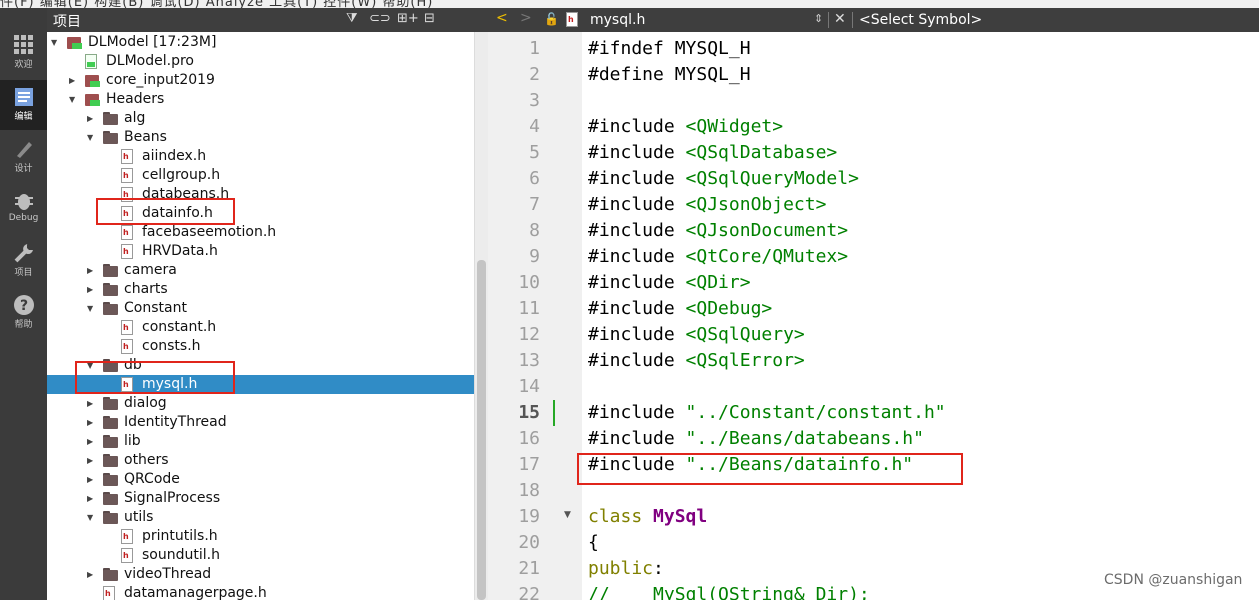 Image resolution: width=1259 pixels, height=608 pixels. Describe the element at coordinates (260, 270) in the screenshot. I see `tree-item-camera: ▶ camera` at that location.